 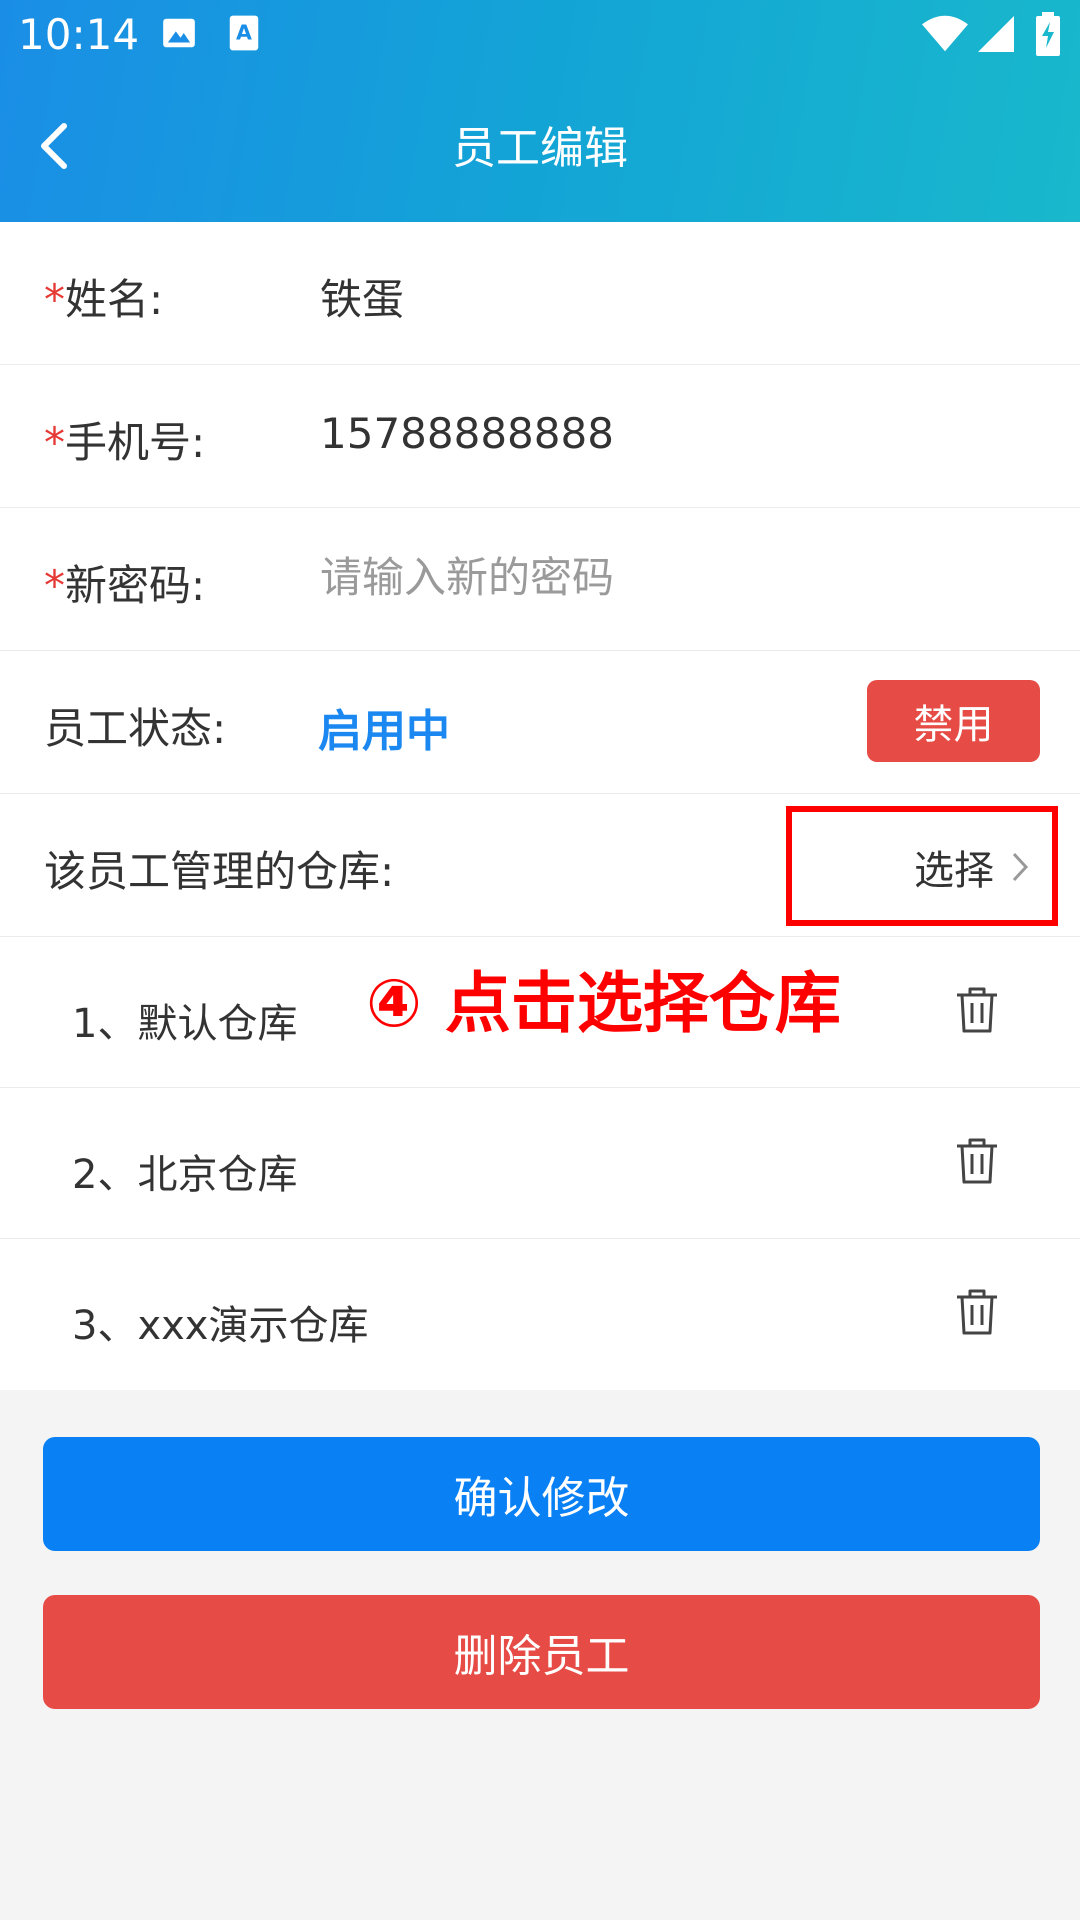 What do you see at coordinates (540, 111) in the screenshot?
I see `app-header: 10:14 A 员工编辑` at bounding box center [540, 111].